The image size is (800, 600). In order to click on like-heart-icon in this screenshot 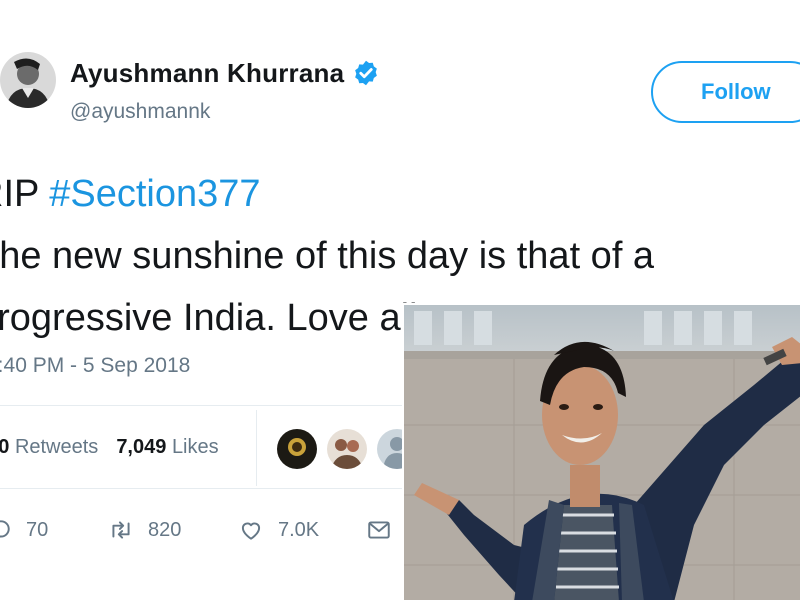, I will do `click(251, 531)`.